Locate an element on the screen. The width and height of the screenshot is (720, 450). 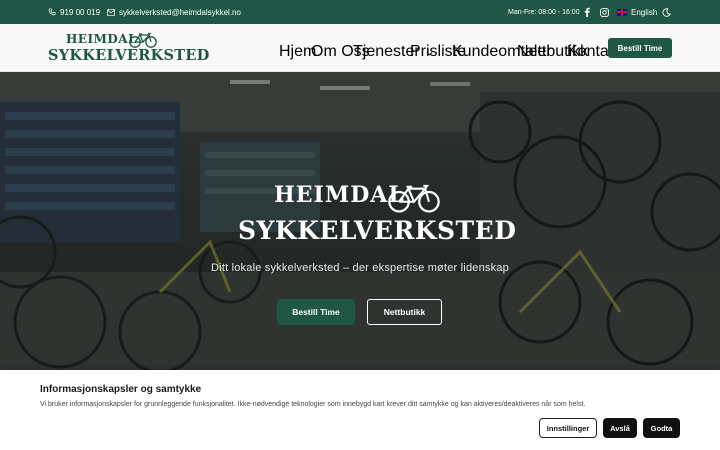
opening-hours-text: Man-Fre: 08:00 - 16:00 is located at coordinates (544, 12).